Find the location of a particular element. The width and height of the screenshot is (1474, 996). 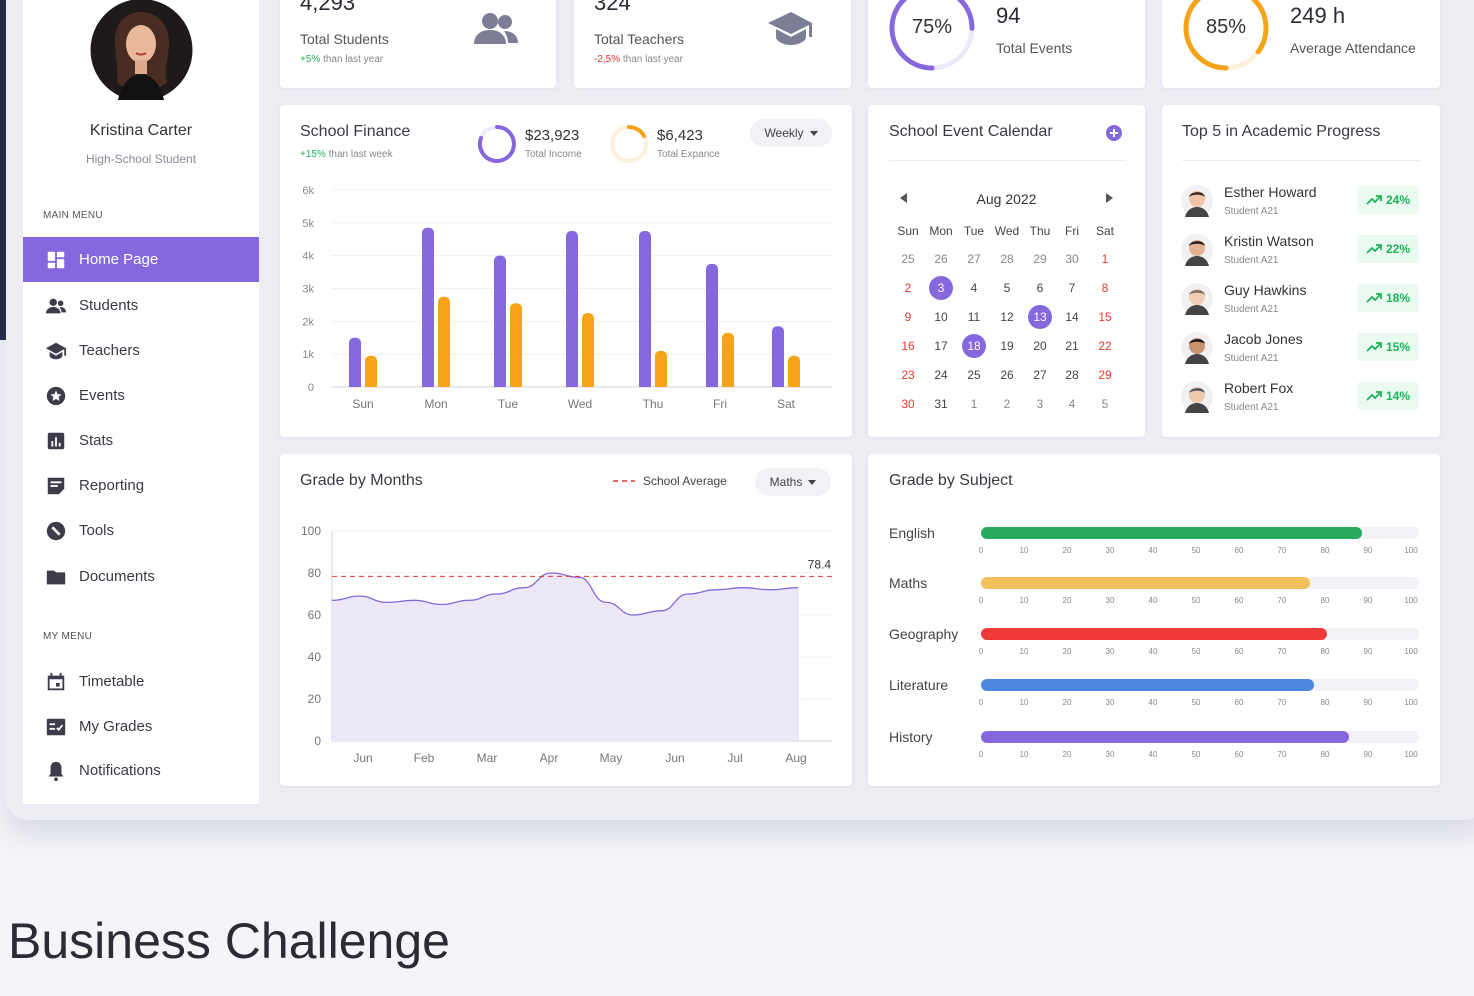

menu-item-stats: Stats is located at coordinates (141, 440).